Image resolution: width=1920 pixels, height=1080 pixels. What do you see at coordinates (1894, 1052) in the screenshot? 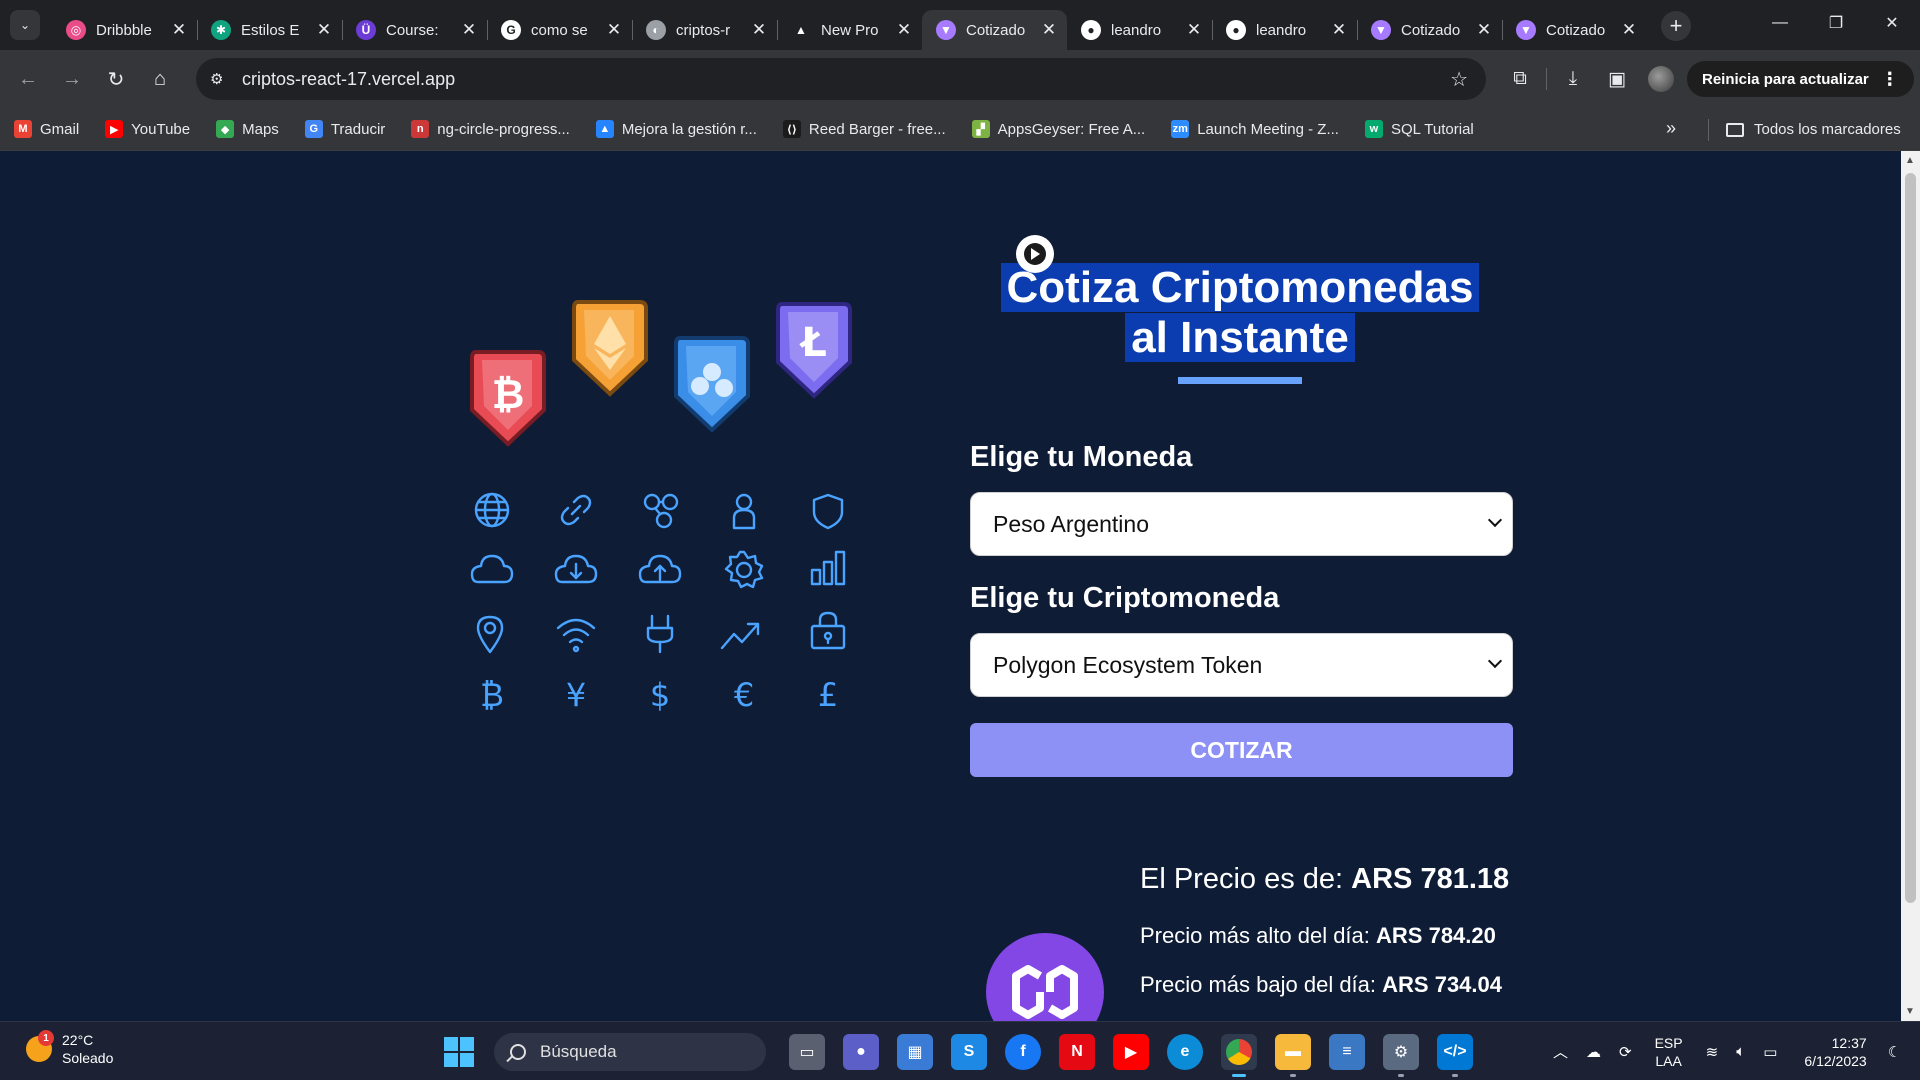
I see `notifications-icon: ☾` at bounding box center [1894, 1052].